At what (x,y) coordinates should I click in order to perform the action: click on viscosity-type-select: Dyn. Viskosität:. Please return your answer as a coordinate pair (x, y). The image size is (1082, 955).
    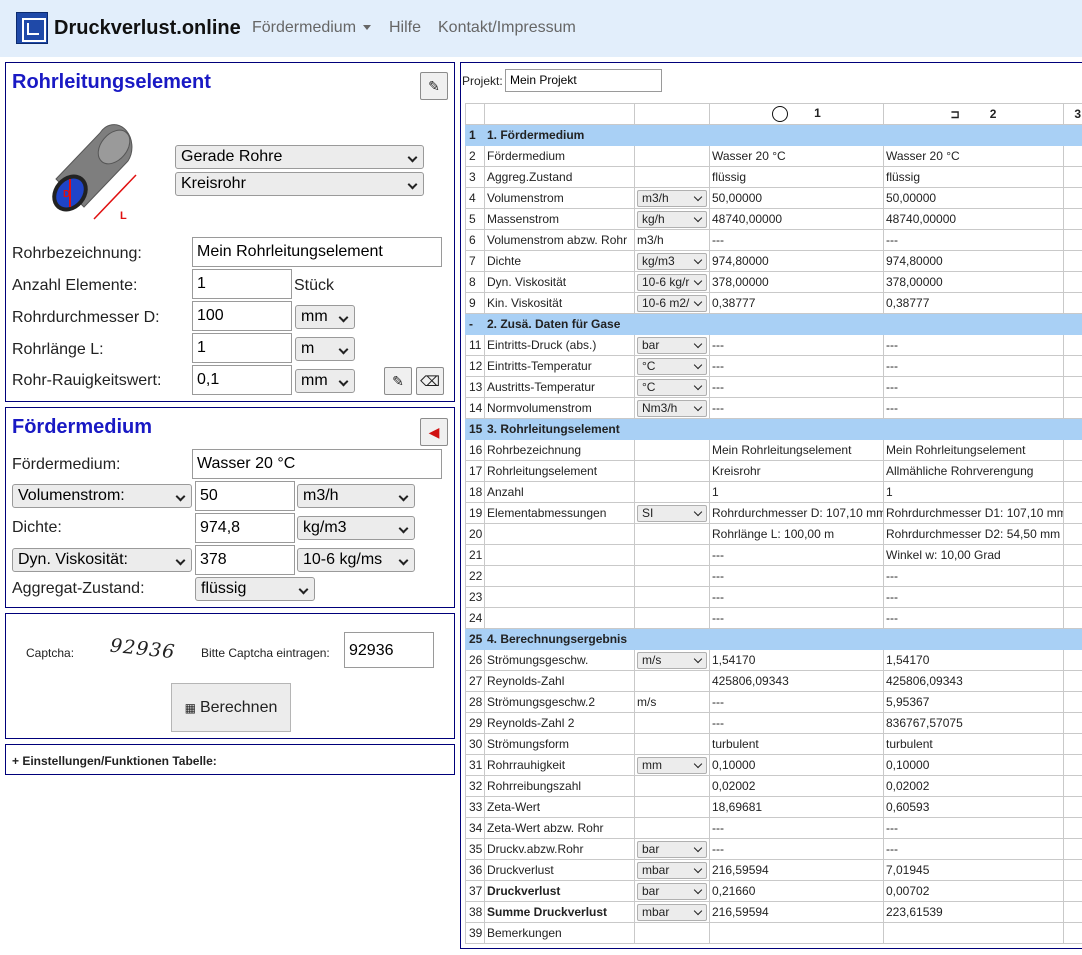
    Looking at the image, I should click on (102, 560).